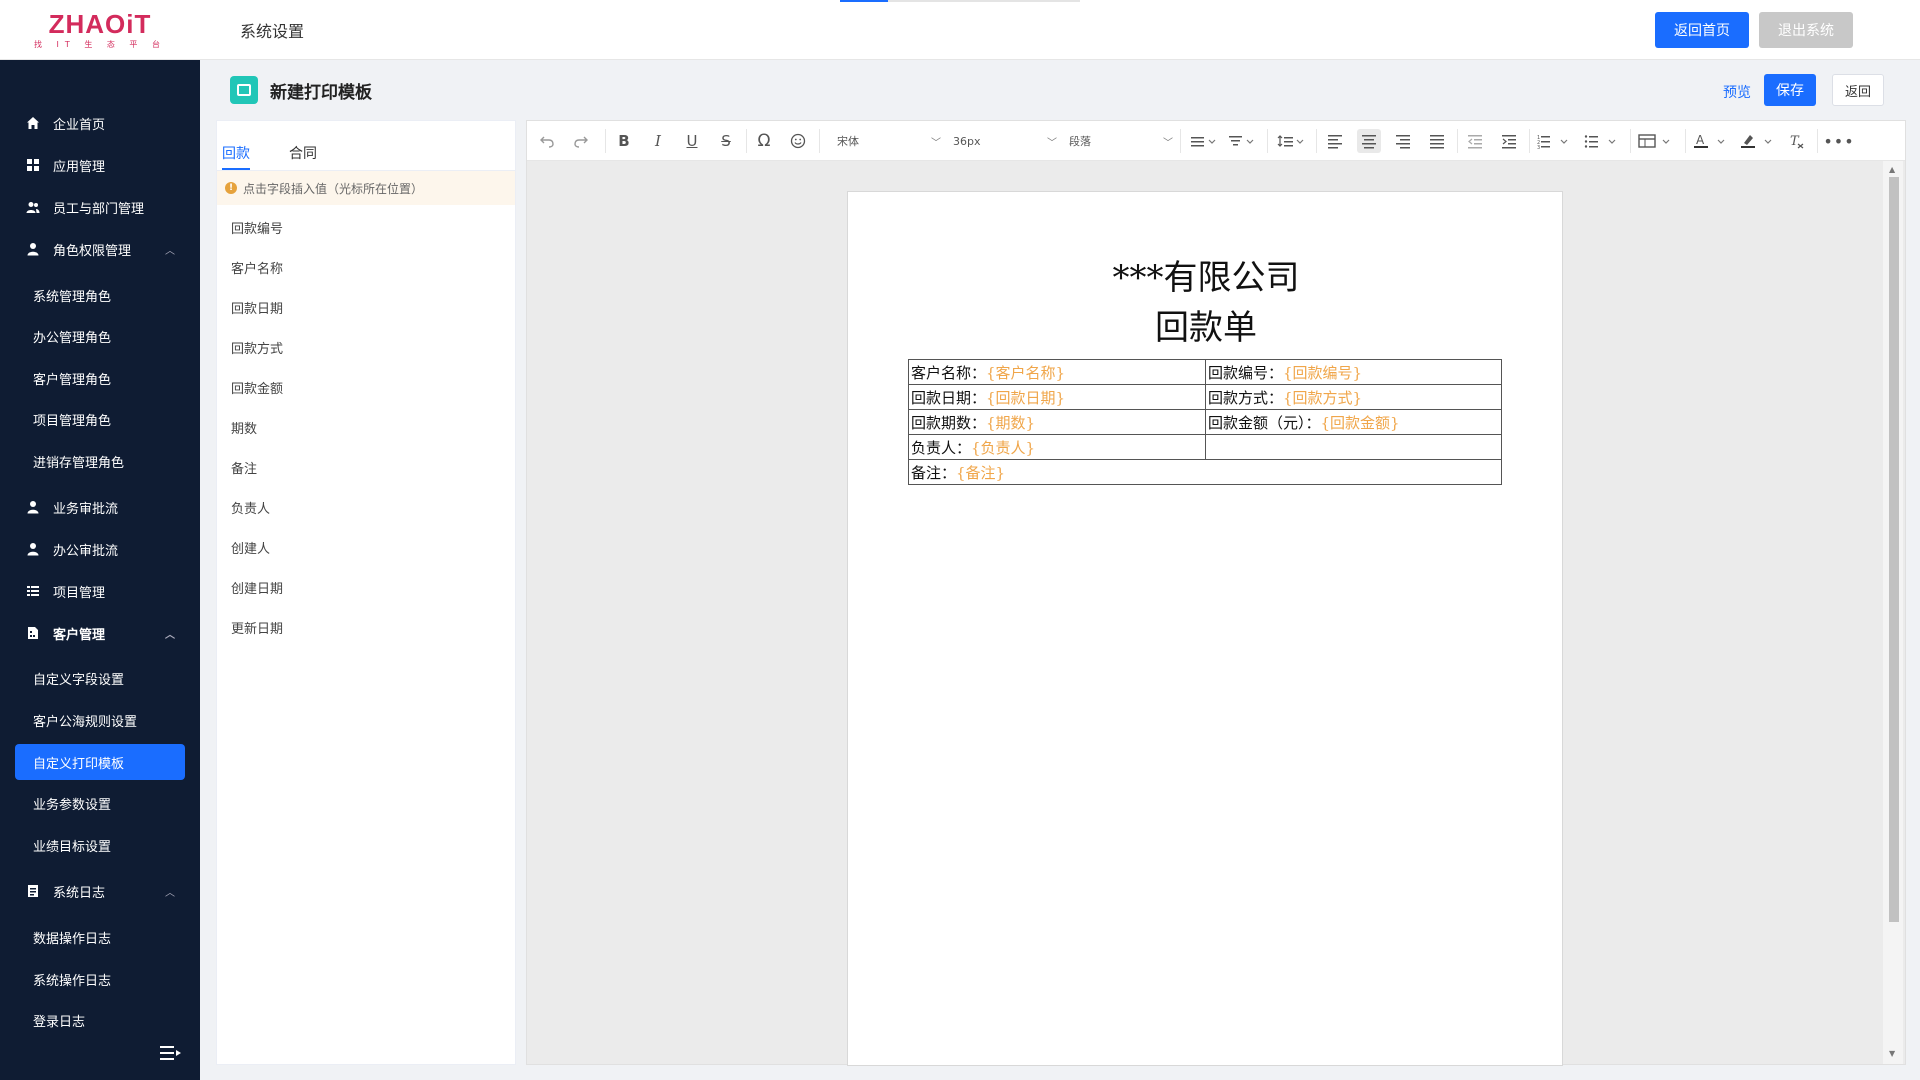 Image resolution: width=1920 pixels, height=1080 pixels. Describe the element at coordinates (1509, 141) in the screenshot. I see `indent-icon` at that location.